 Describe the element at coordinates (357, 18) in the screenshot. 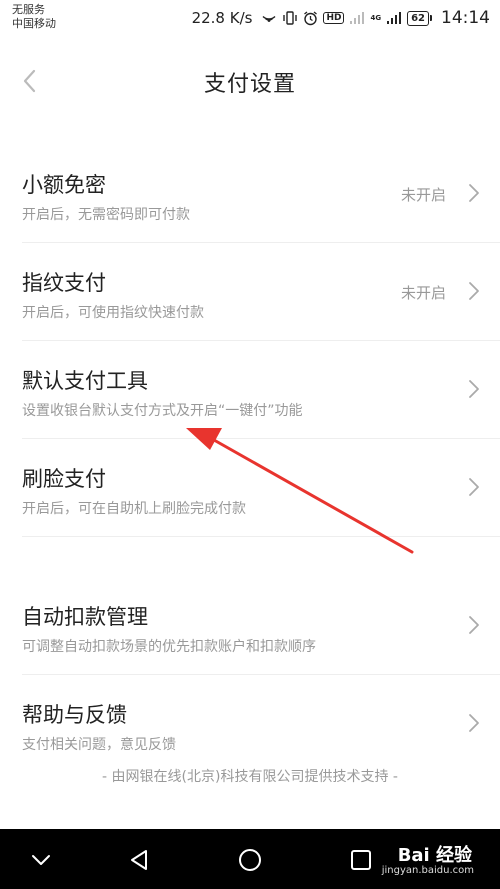

I see `signal-off-icon` at that location.